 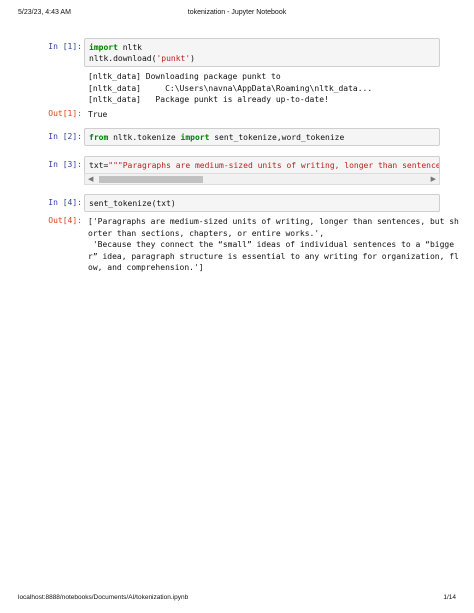 What do you see at coordinates (262, 52) in the screenshot?
I see `code-editor: import nltk nltk.download('punkt')` at bounding box center [262, 52].